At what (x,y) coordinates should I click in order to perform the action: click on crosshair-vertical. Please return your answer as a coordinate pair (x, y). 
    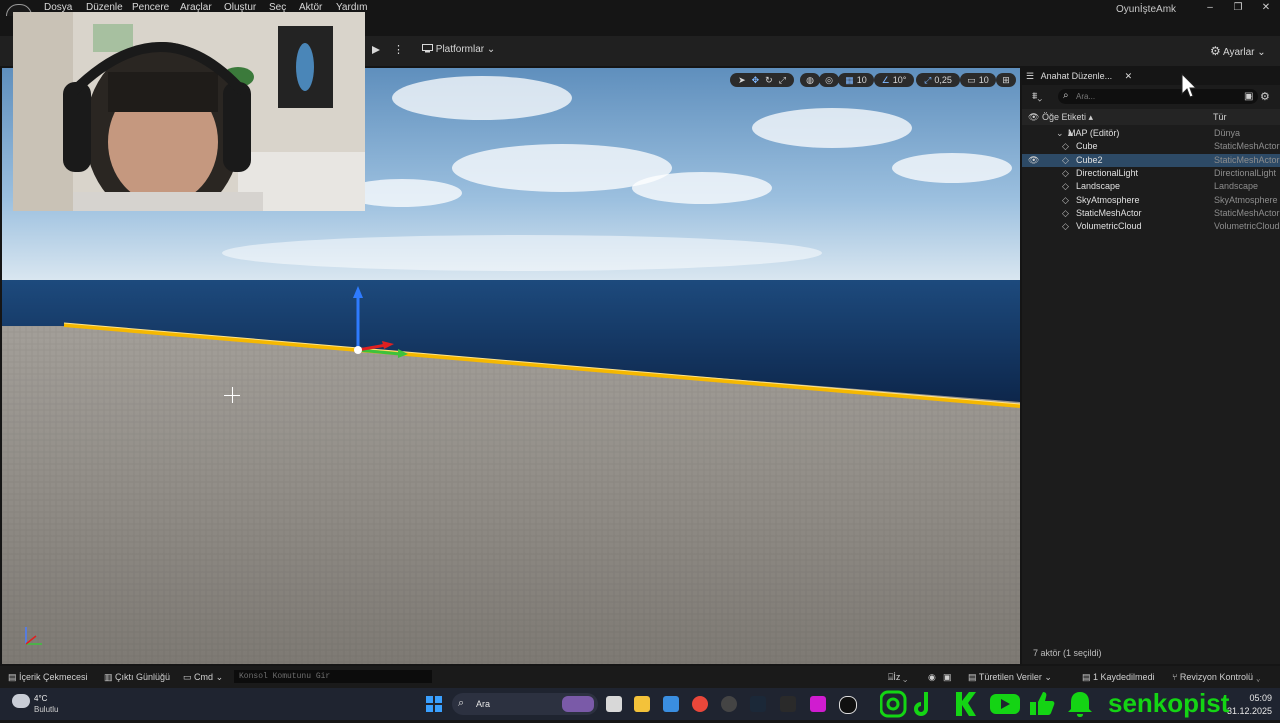
    Looking at the image, I should click on (232, 395).